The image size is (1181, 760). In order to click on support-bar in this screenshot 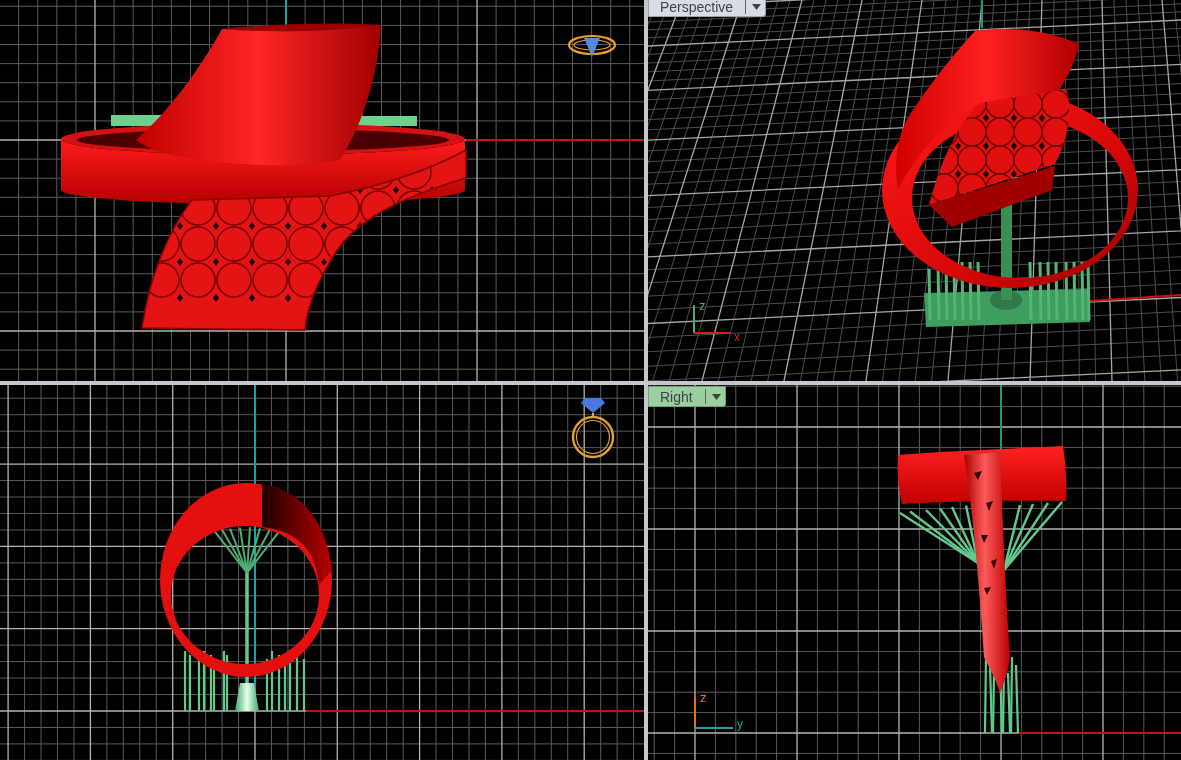, I will do `click(386, 121)`.